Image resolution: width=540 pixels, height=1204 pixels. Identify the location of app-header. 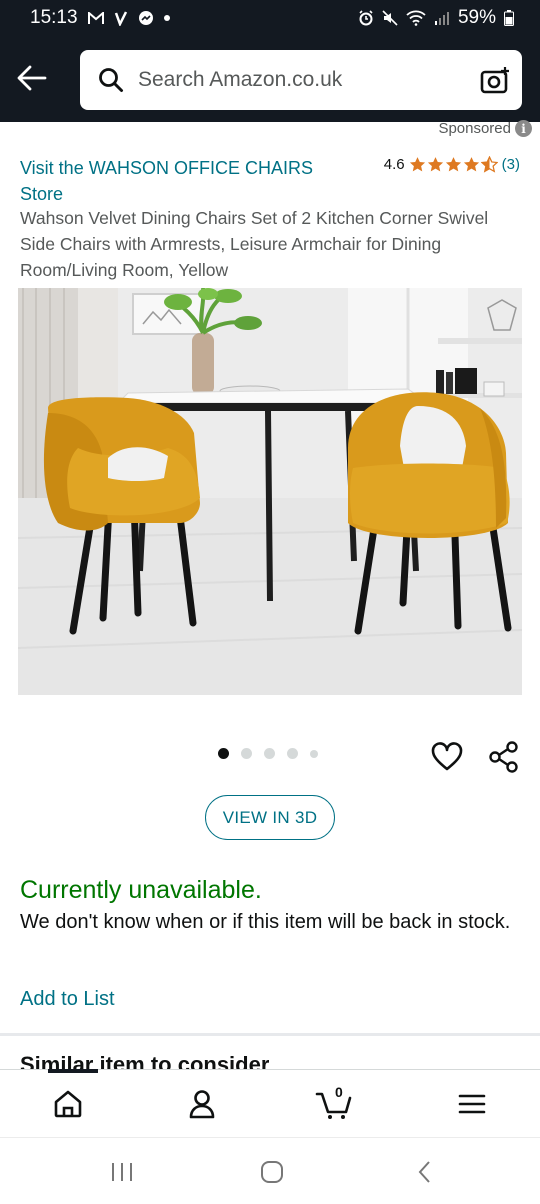
(270, 79).